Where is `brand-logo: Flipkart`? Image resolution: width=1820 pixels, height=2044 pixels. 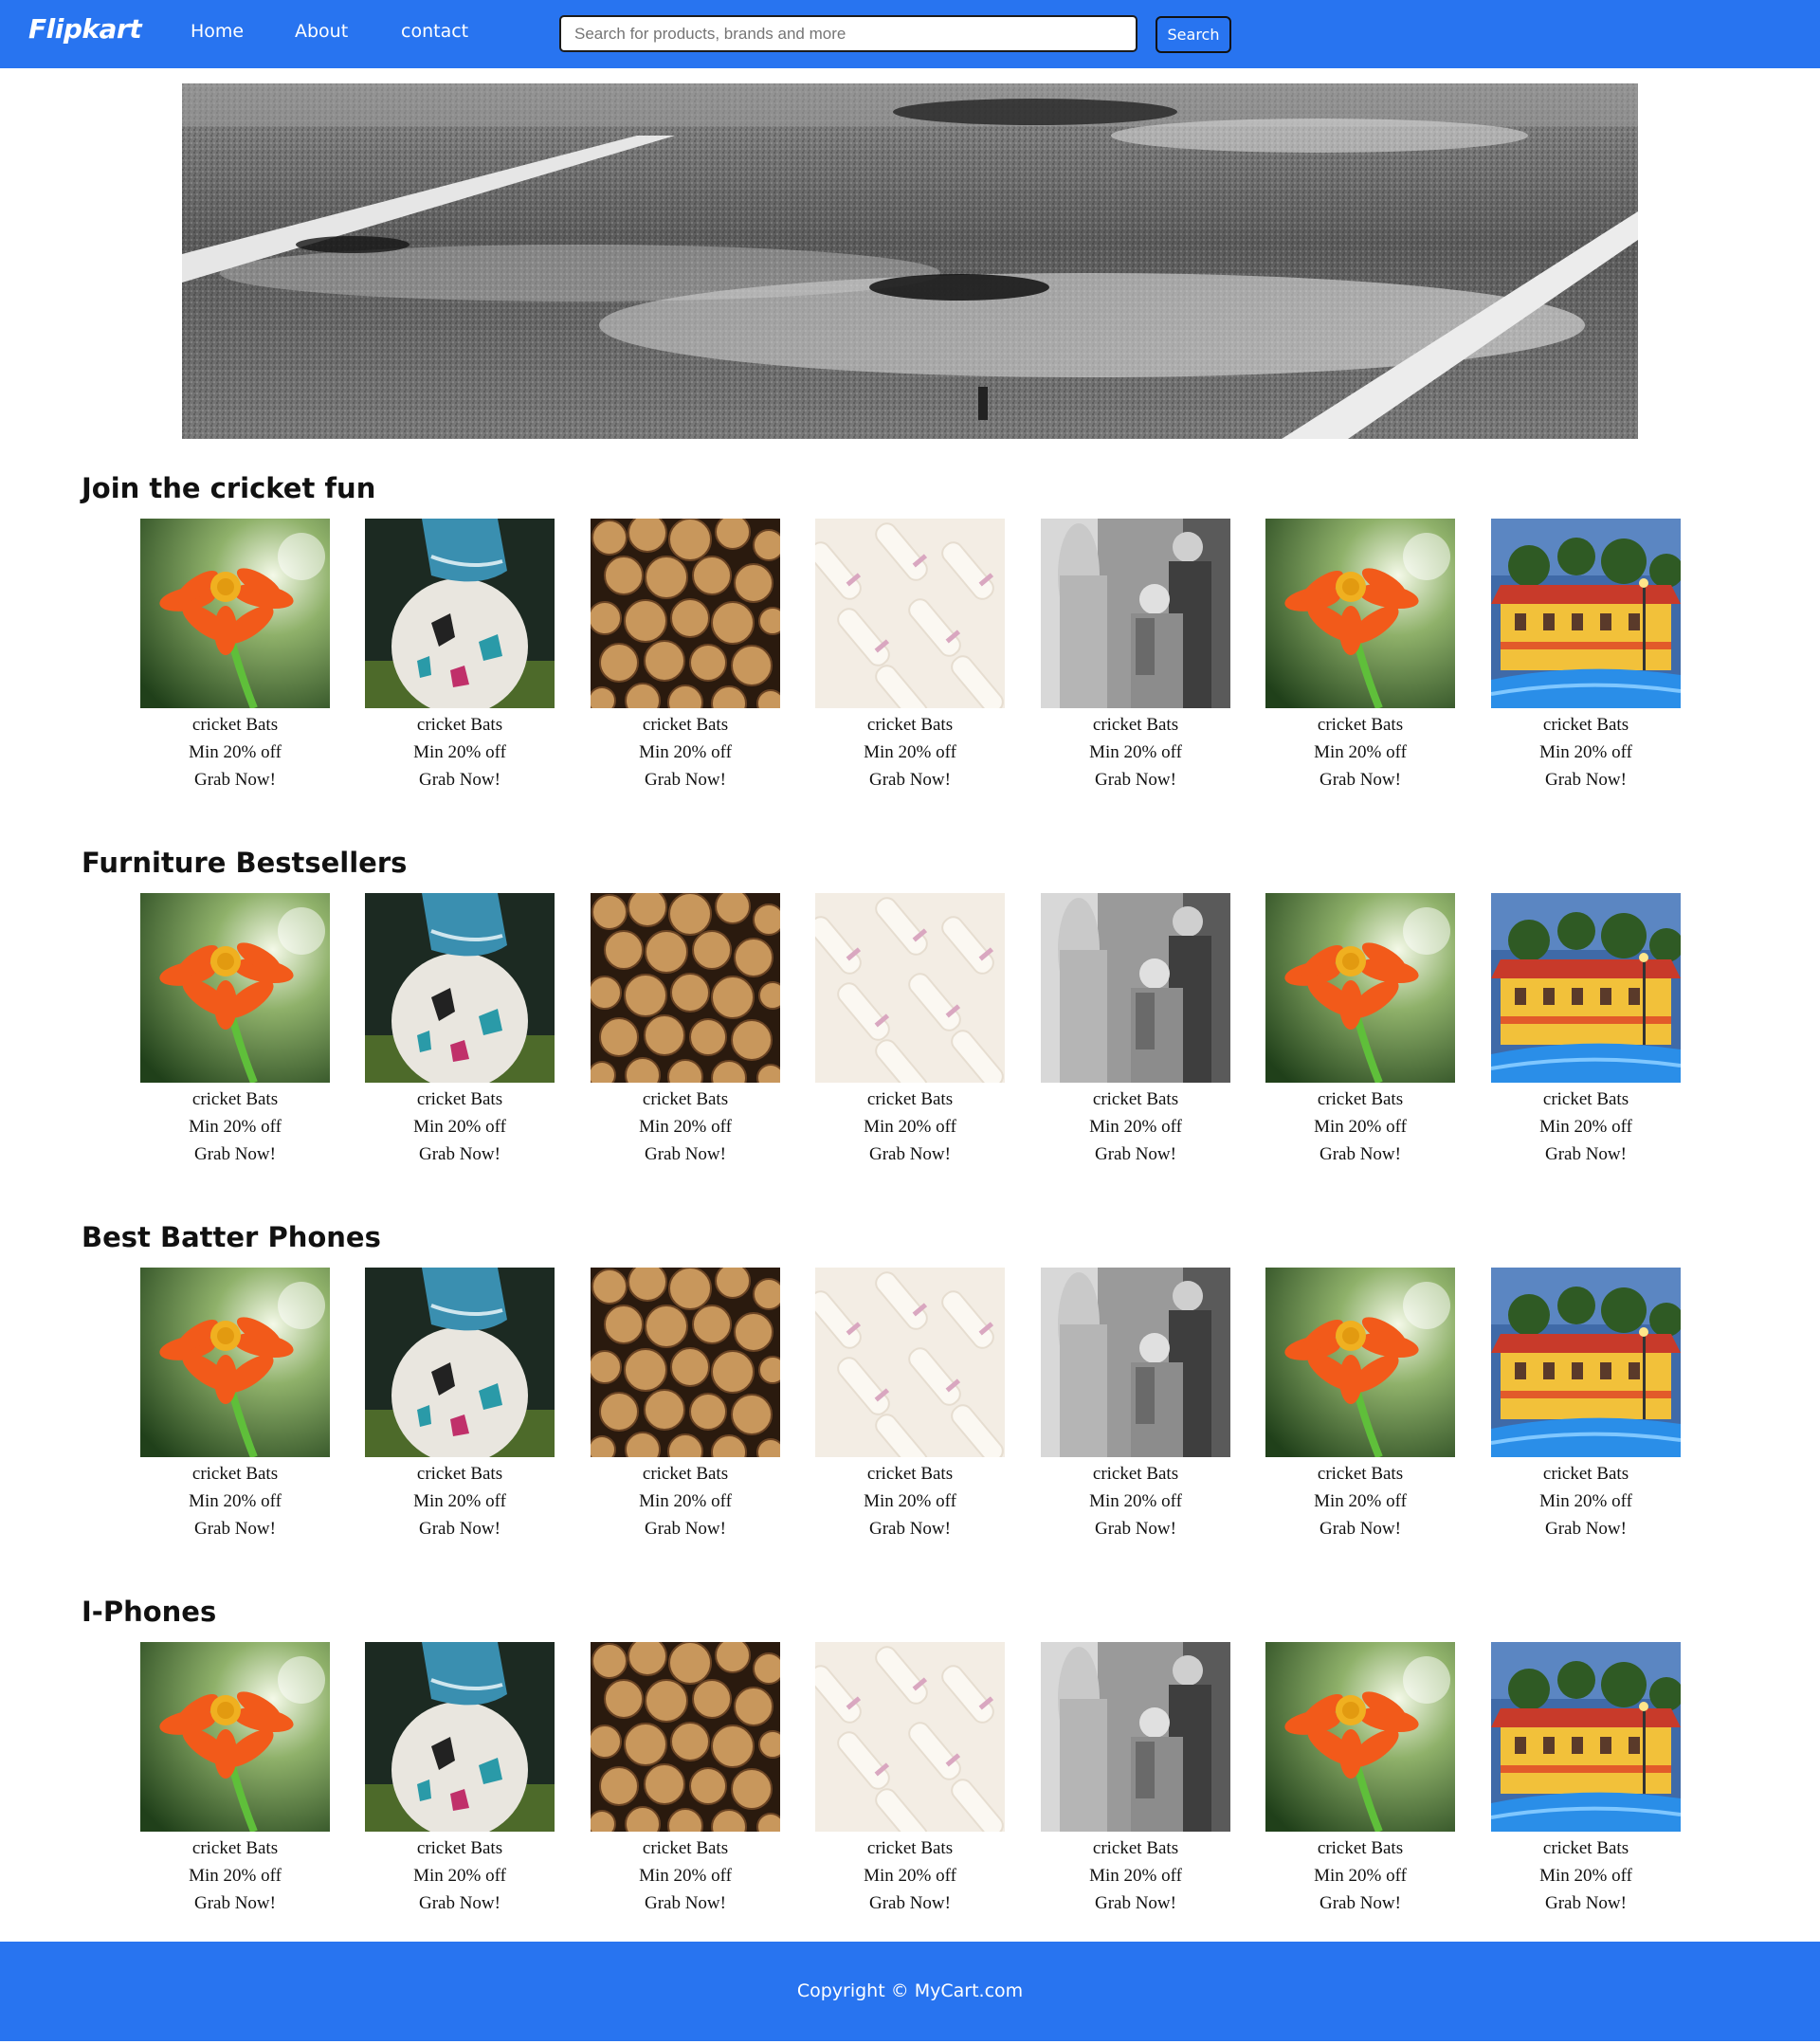
brand-logo: Flipkart is located at coordinates (85, 29).